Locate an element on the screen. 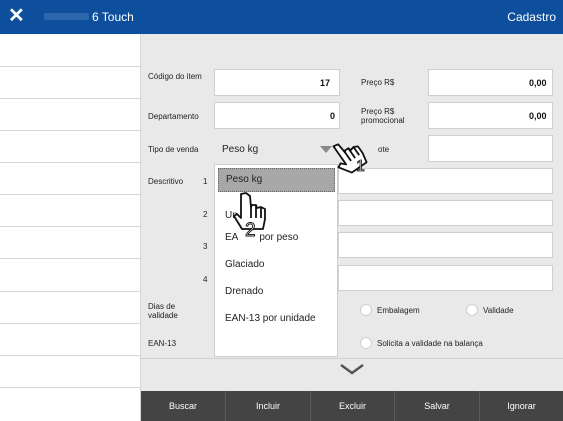  dias-validade-label: Dias de validade is located at coordinates (163, 311).